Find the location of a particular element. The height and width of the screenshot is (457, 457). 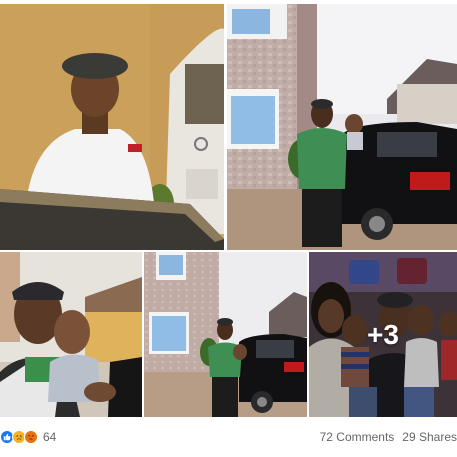

reactions-summary: 64 is located at coordinates (28, 437).